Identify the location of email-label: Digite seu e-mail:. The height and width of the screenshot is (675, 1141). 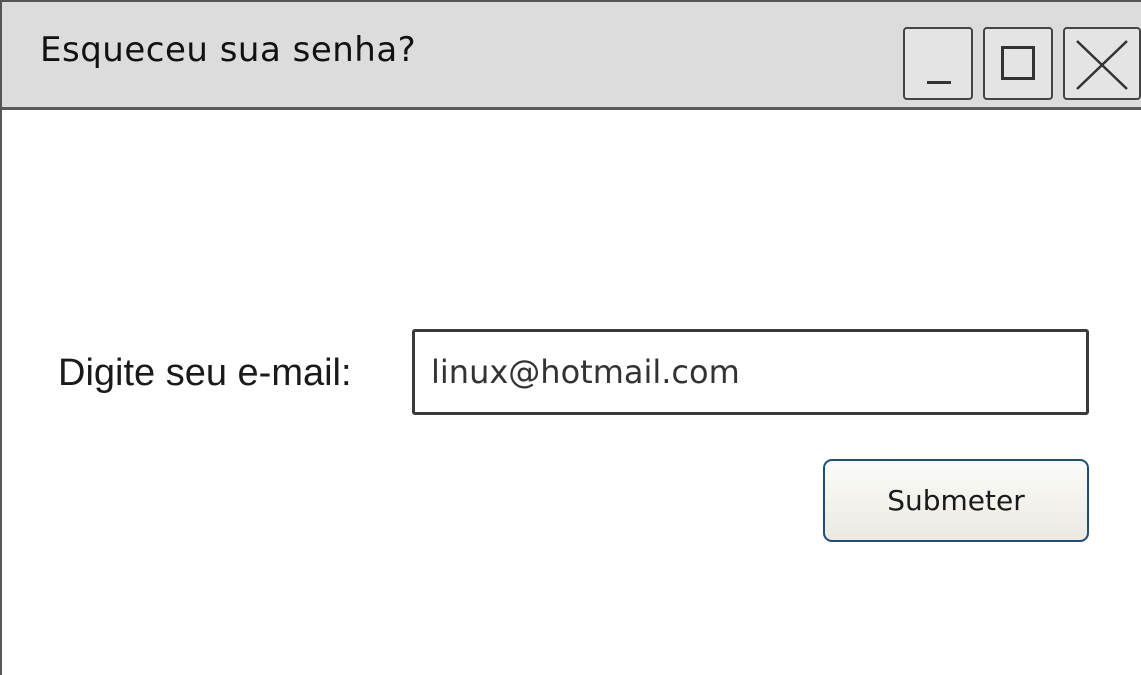
(205, 373).